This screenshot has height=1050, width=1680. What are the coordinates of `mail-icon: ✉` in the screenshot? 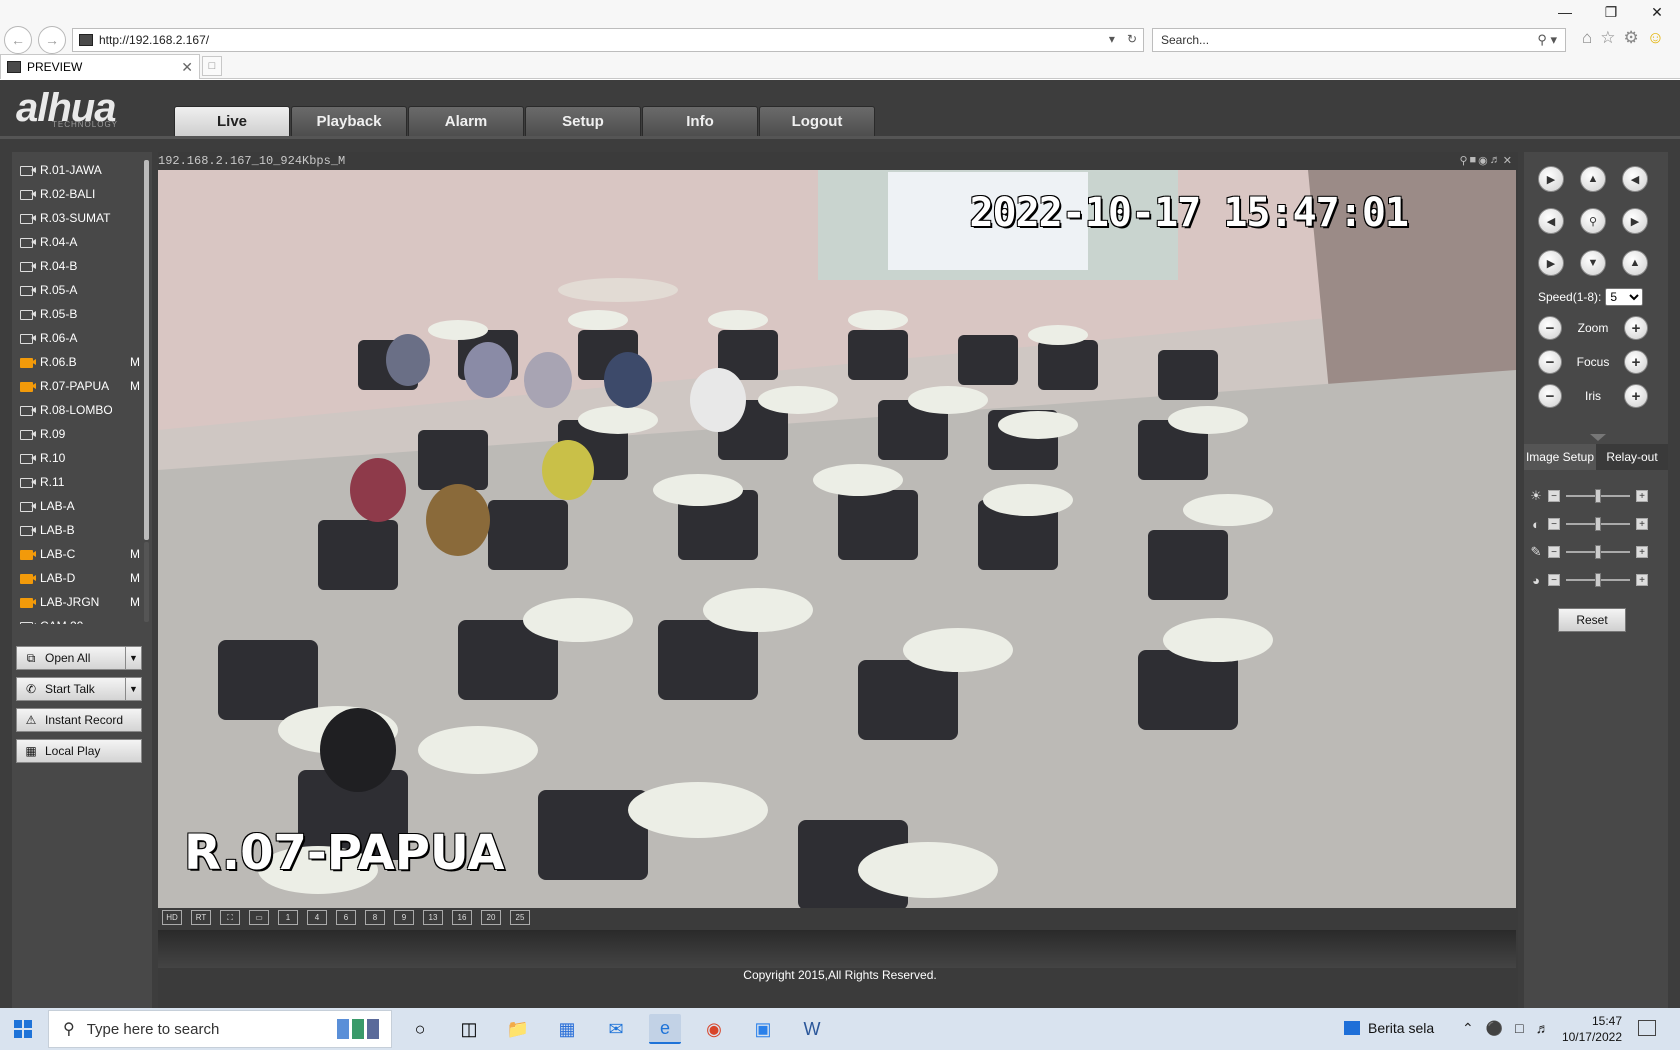 It's located at (616, 1029).